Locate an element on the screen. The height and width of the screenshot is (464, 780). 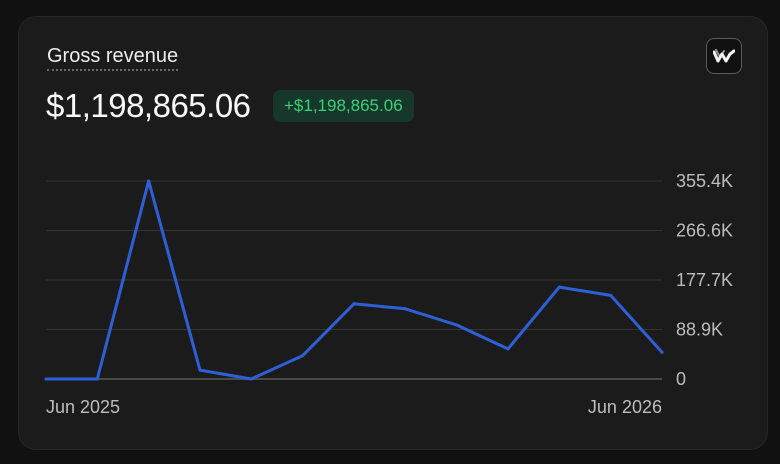
y-tick-label: 266.6K is located at coordinates (704, 230).